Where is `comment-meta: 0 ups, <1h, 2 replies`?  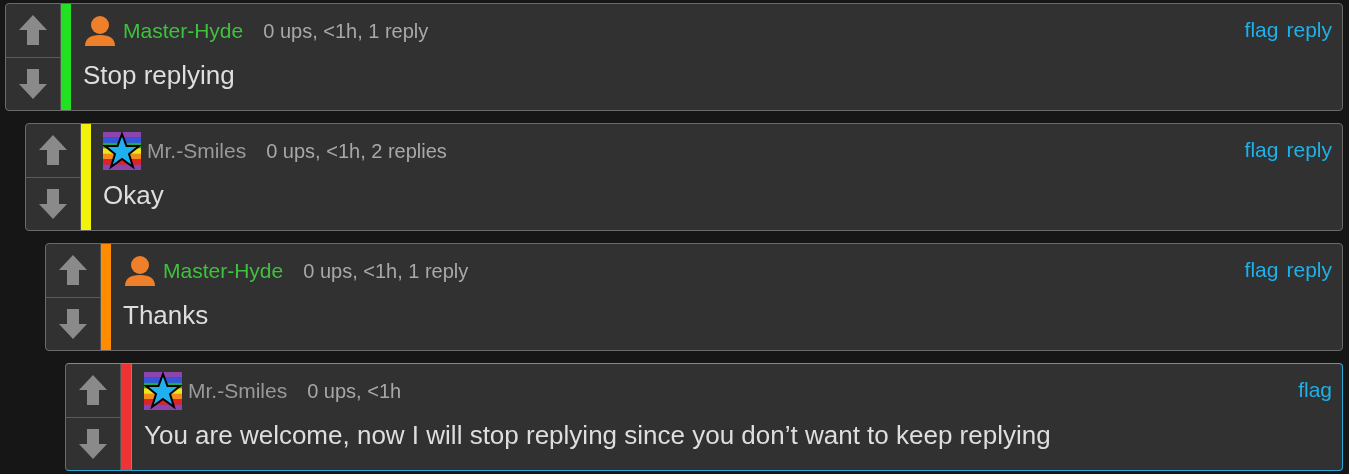 comment-meta: 0 ups, <1h, 2 replies is located at coordinates (356, 151).